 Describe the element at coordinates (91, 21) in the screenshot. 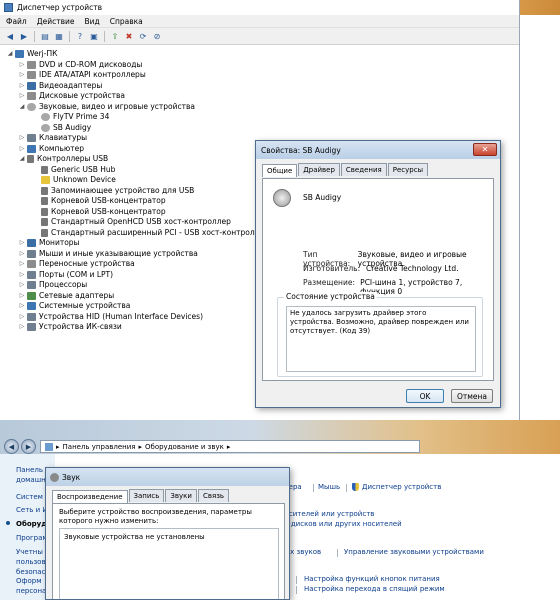

I see `menu-view: Вид` at that location.